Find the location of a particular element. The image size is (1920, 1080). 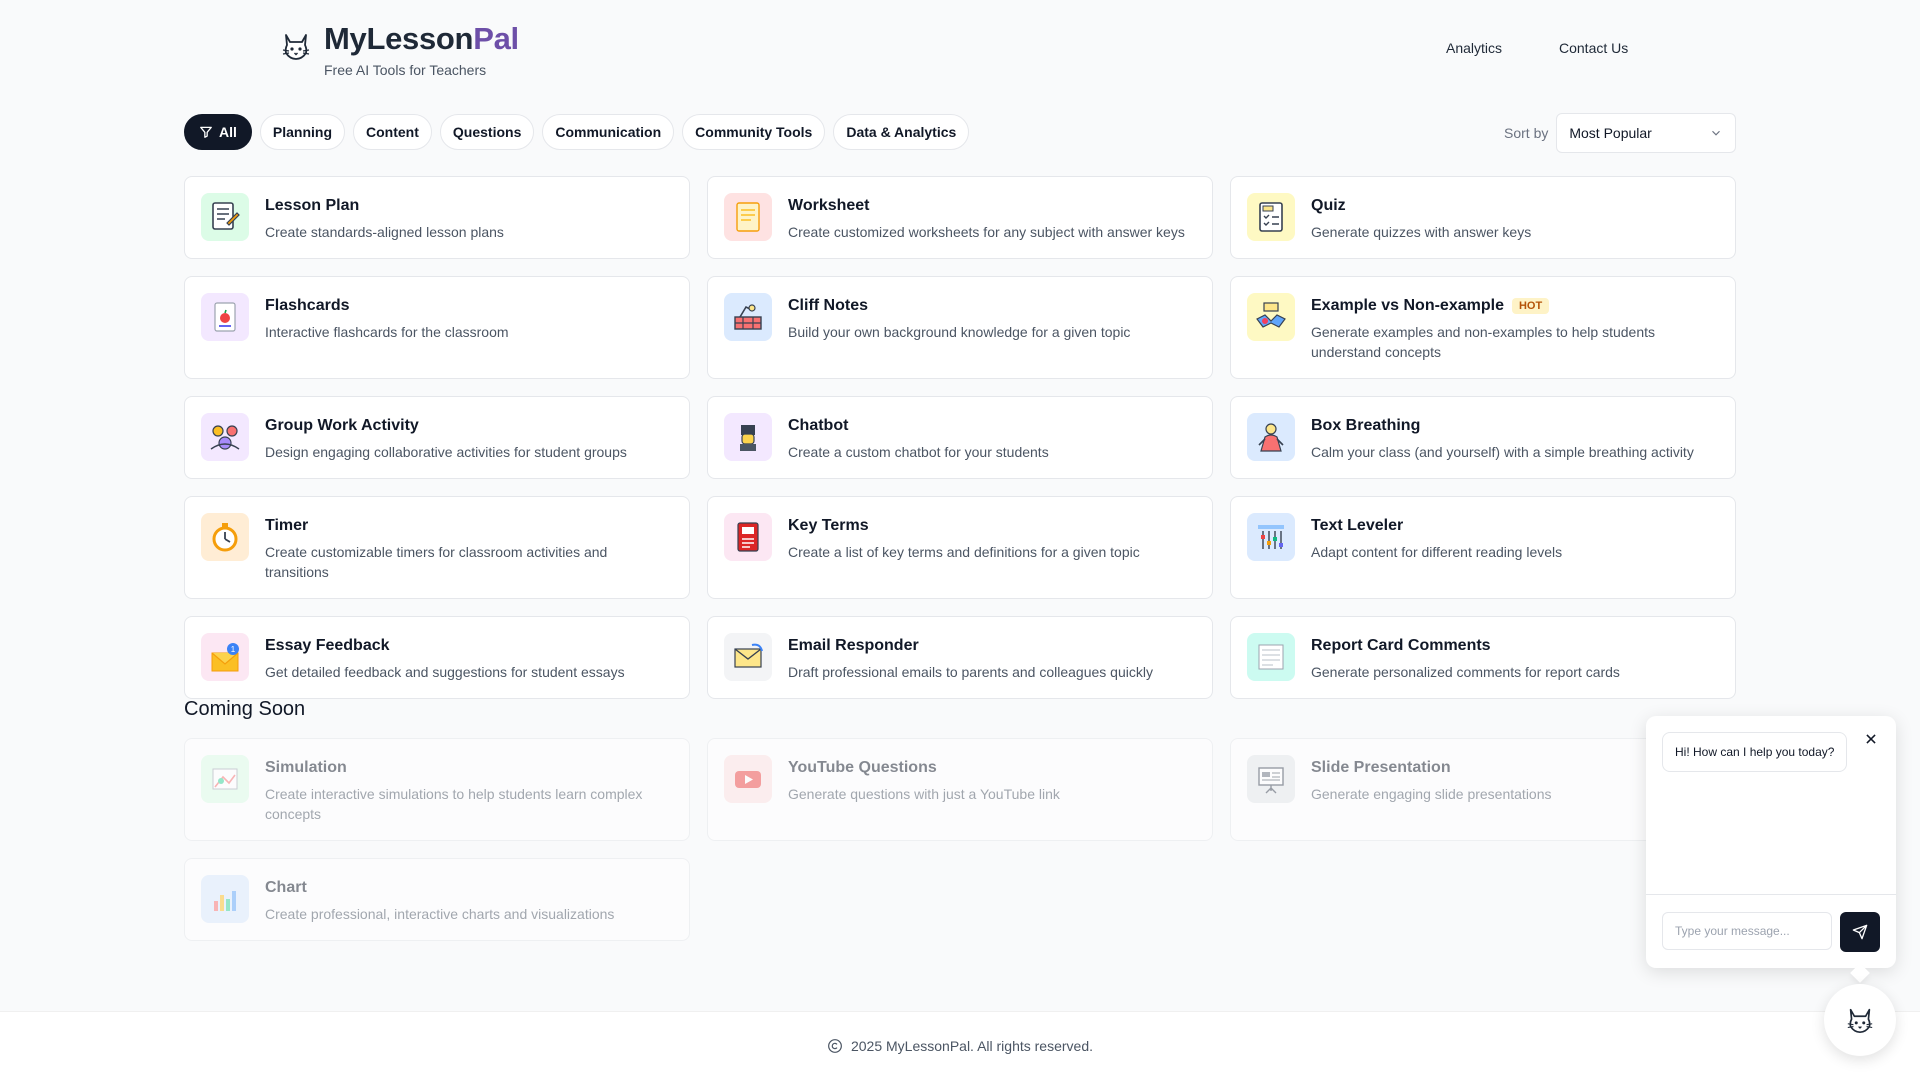

cat-logo-icon is located at coordinates (296, 47).